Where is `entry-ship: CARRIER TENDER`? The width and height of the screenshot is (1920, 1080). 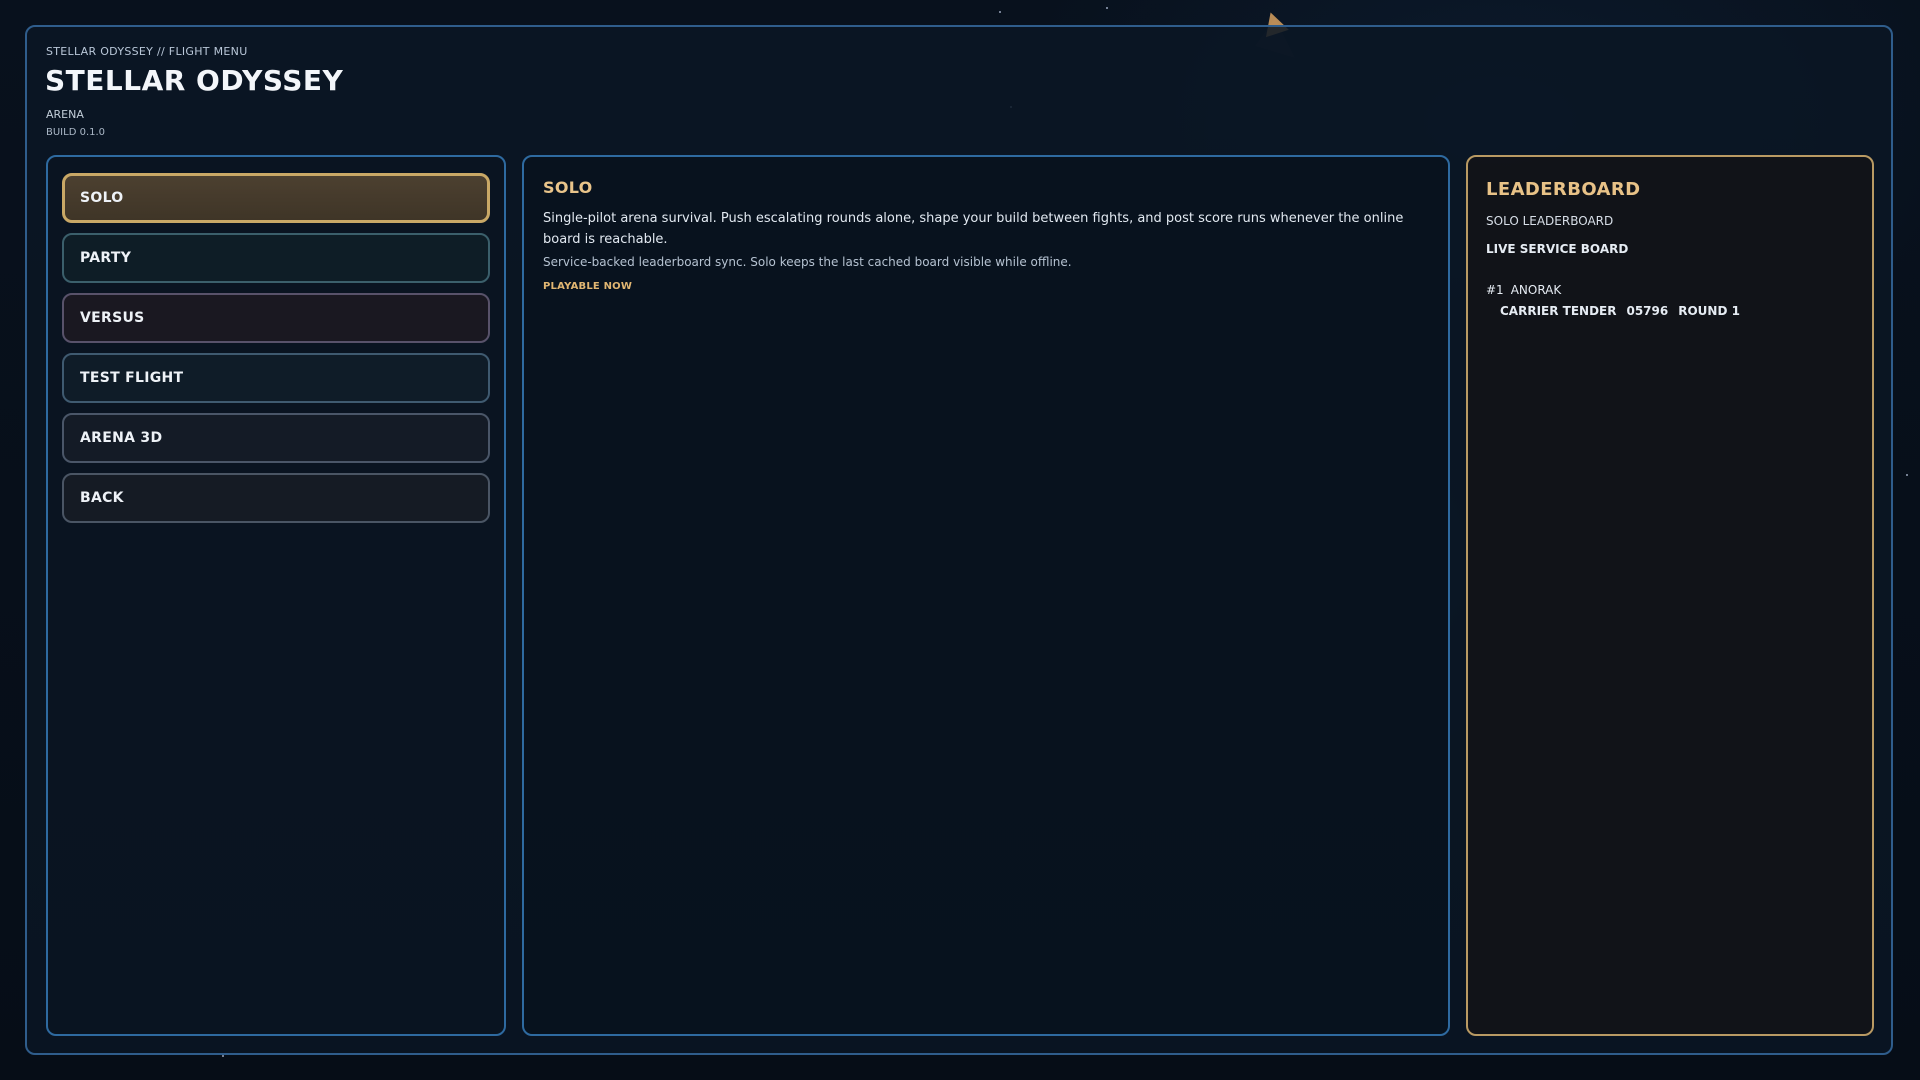 entry-ship: CARRIER TENDER is located at coordinates (1558, 311).